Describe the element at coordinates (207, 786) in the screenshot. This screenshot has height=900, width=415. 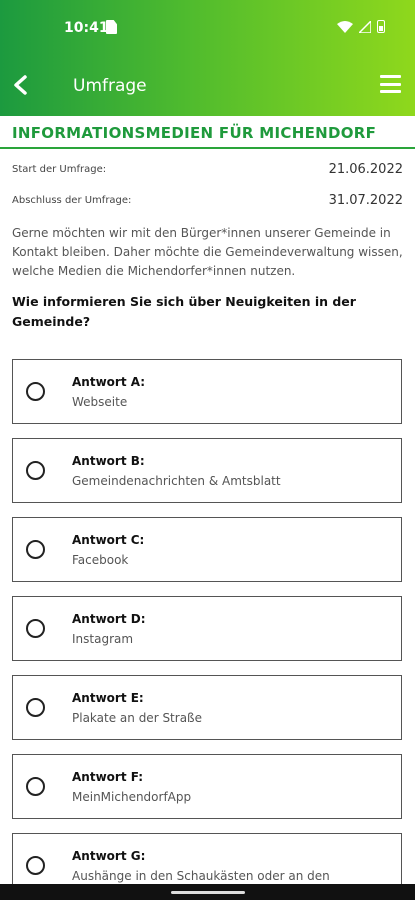
I see `answer-option-f: Antwort F: MeinMichendorfApp` at that location.